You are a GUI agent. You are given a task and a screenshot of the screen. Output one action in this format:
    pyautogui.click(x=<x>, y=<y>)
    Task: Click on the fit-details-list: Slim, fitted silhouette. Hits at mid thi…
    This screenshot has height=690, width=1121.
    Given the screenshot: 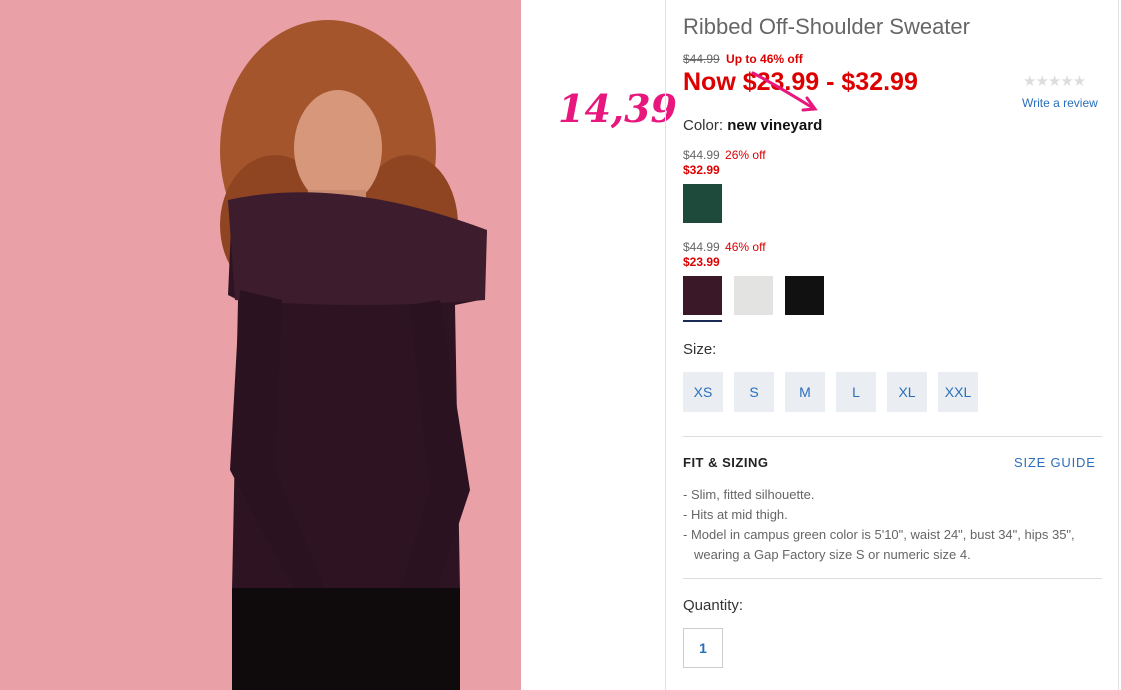 What is the action you would take?
    pyautogui.click(x=888, y=525)
    